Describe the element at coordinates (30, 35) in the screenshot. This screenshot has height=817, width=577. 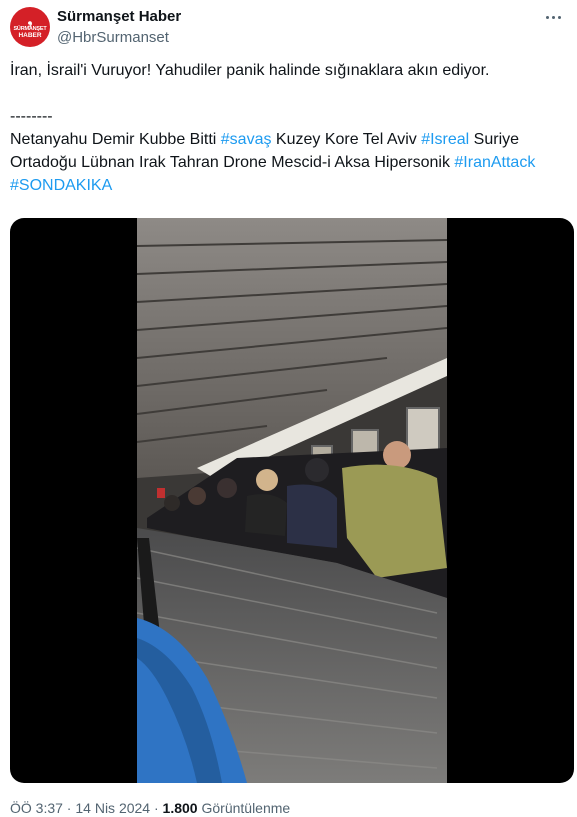
I see `avatar-logo-line2: HABER` at that location.